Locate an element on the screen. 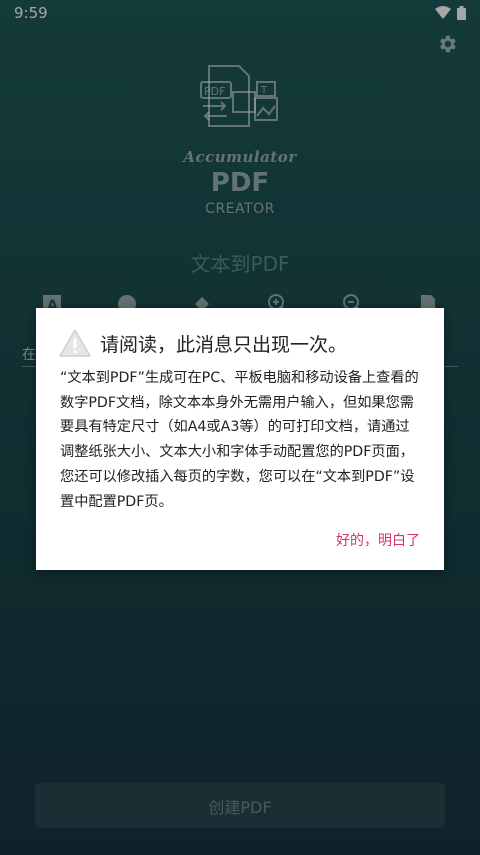 The width and height of the screenshot is (480, 855). dialog-ok-button: 好的，明白了 is located at coordinates (378, 540).